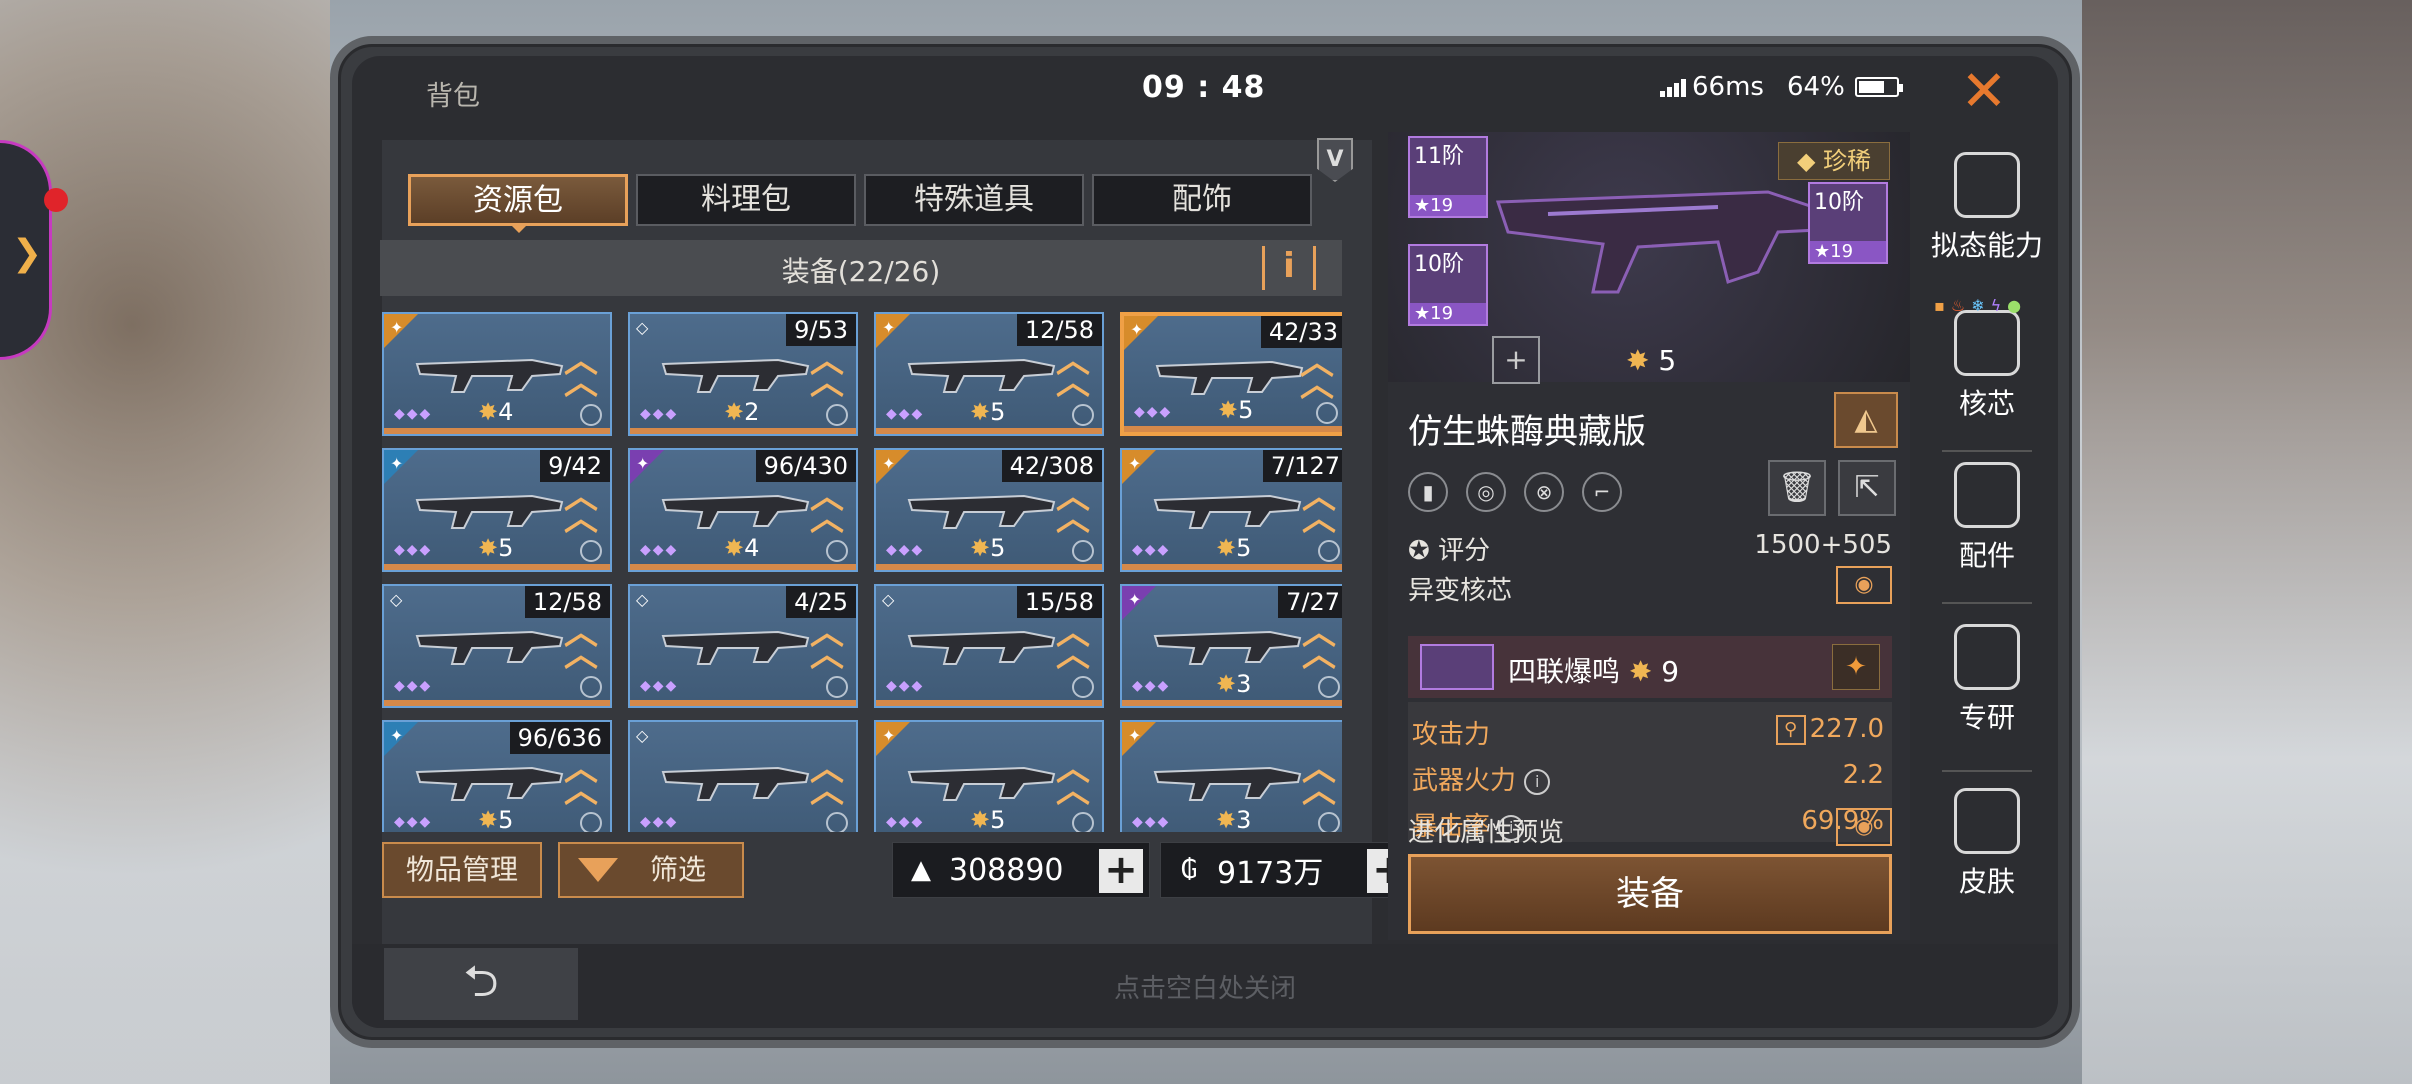  I want to click on close-button: ✕, so click(1984, 94).